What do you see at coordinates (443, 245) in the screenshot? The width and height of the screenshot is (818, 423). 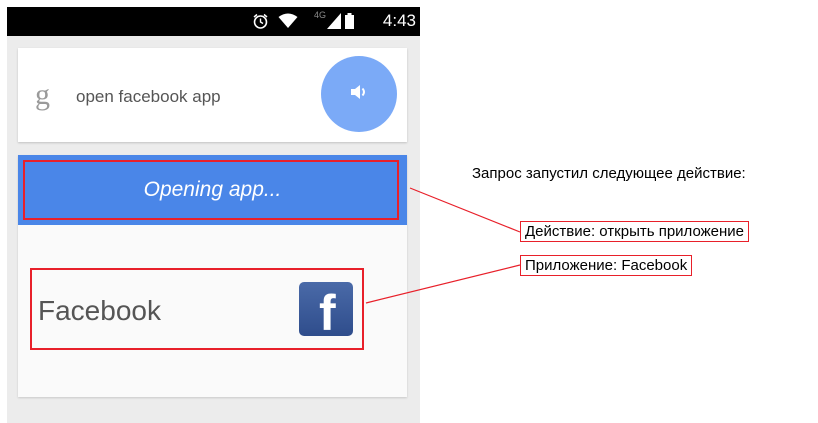 I see `annotation-lines` at bounding box center [443, 245].